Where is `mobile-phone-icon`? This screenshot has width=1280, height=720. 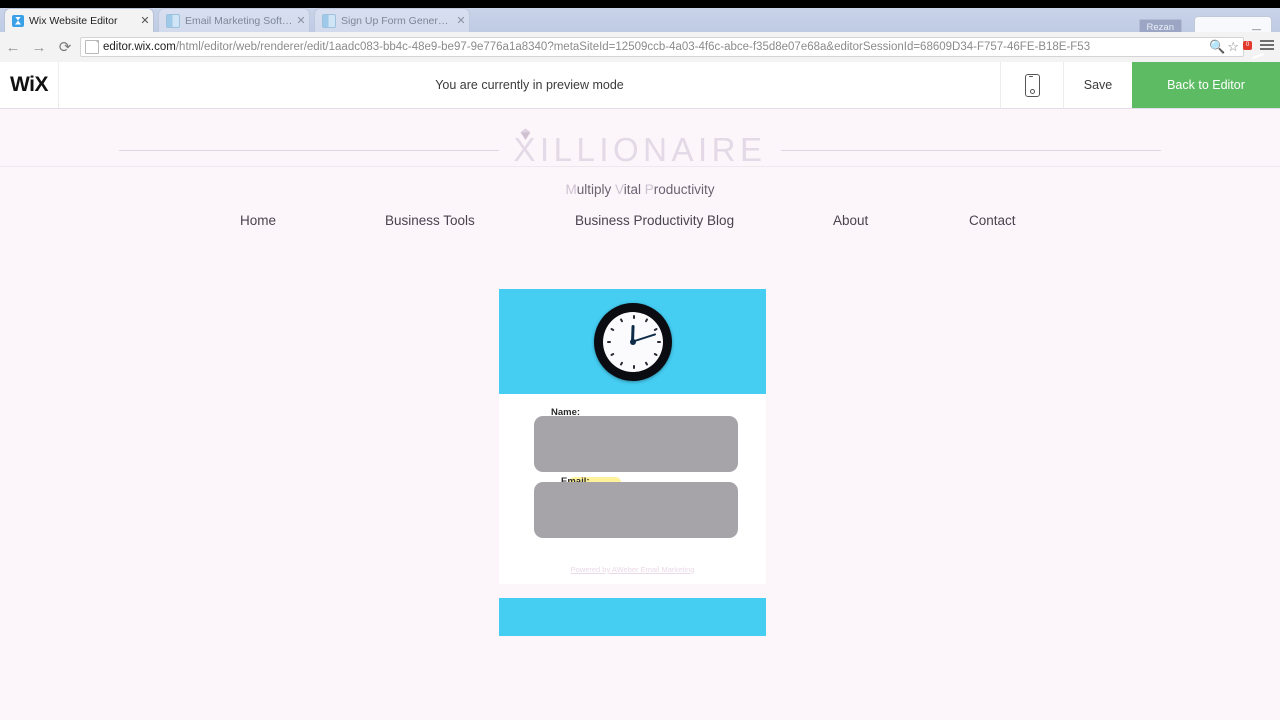 mobile-phone-icon is located at coordinates (1032, 85).